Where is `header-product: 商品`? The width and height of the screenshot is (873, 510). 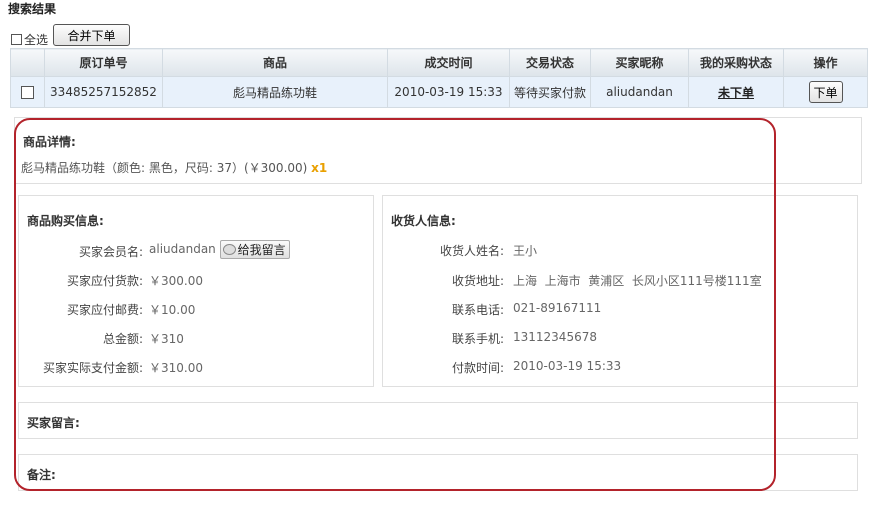
header-product: 商品 is located at coordinates (275, 62).